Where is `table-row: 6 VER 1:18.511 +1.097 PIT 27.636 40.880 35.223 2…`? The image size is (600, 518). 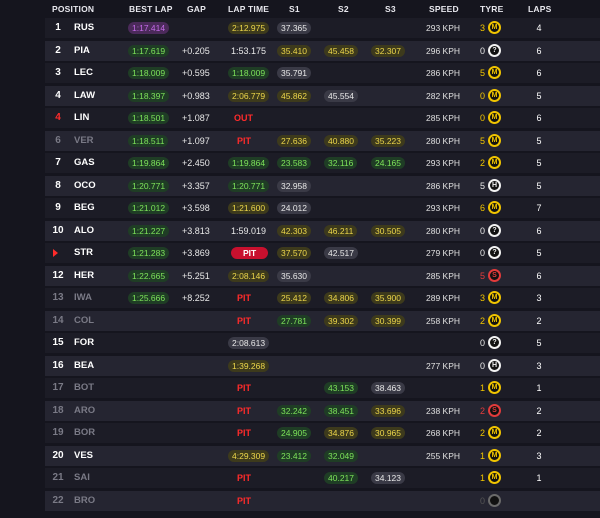 table-row: 6 VER 1:18.511 +1.097 PIT 27.636 40.880 35.223 2… is located at coordinates (322, 140).